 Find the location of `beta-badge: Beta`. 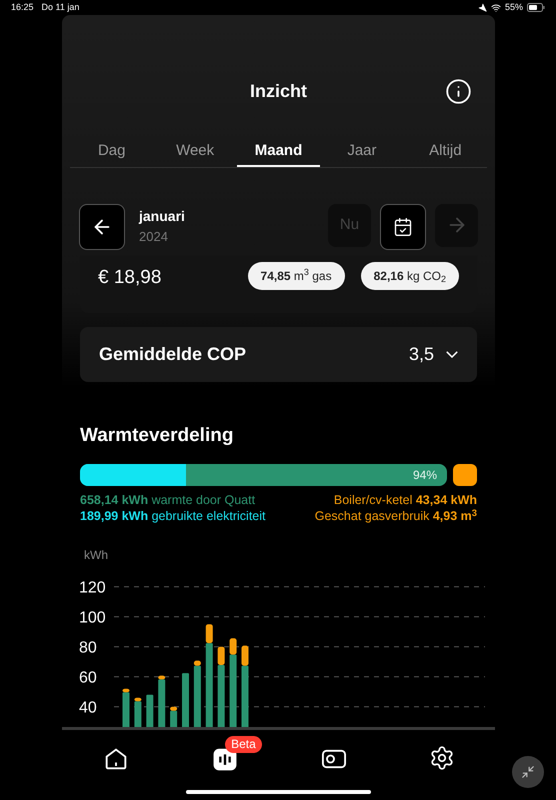

beta-badge: Beta is located at coordinates (243, 744).